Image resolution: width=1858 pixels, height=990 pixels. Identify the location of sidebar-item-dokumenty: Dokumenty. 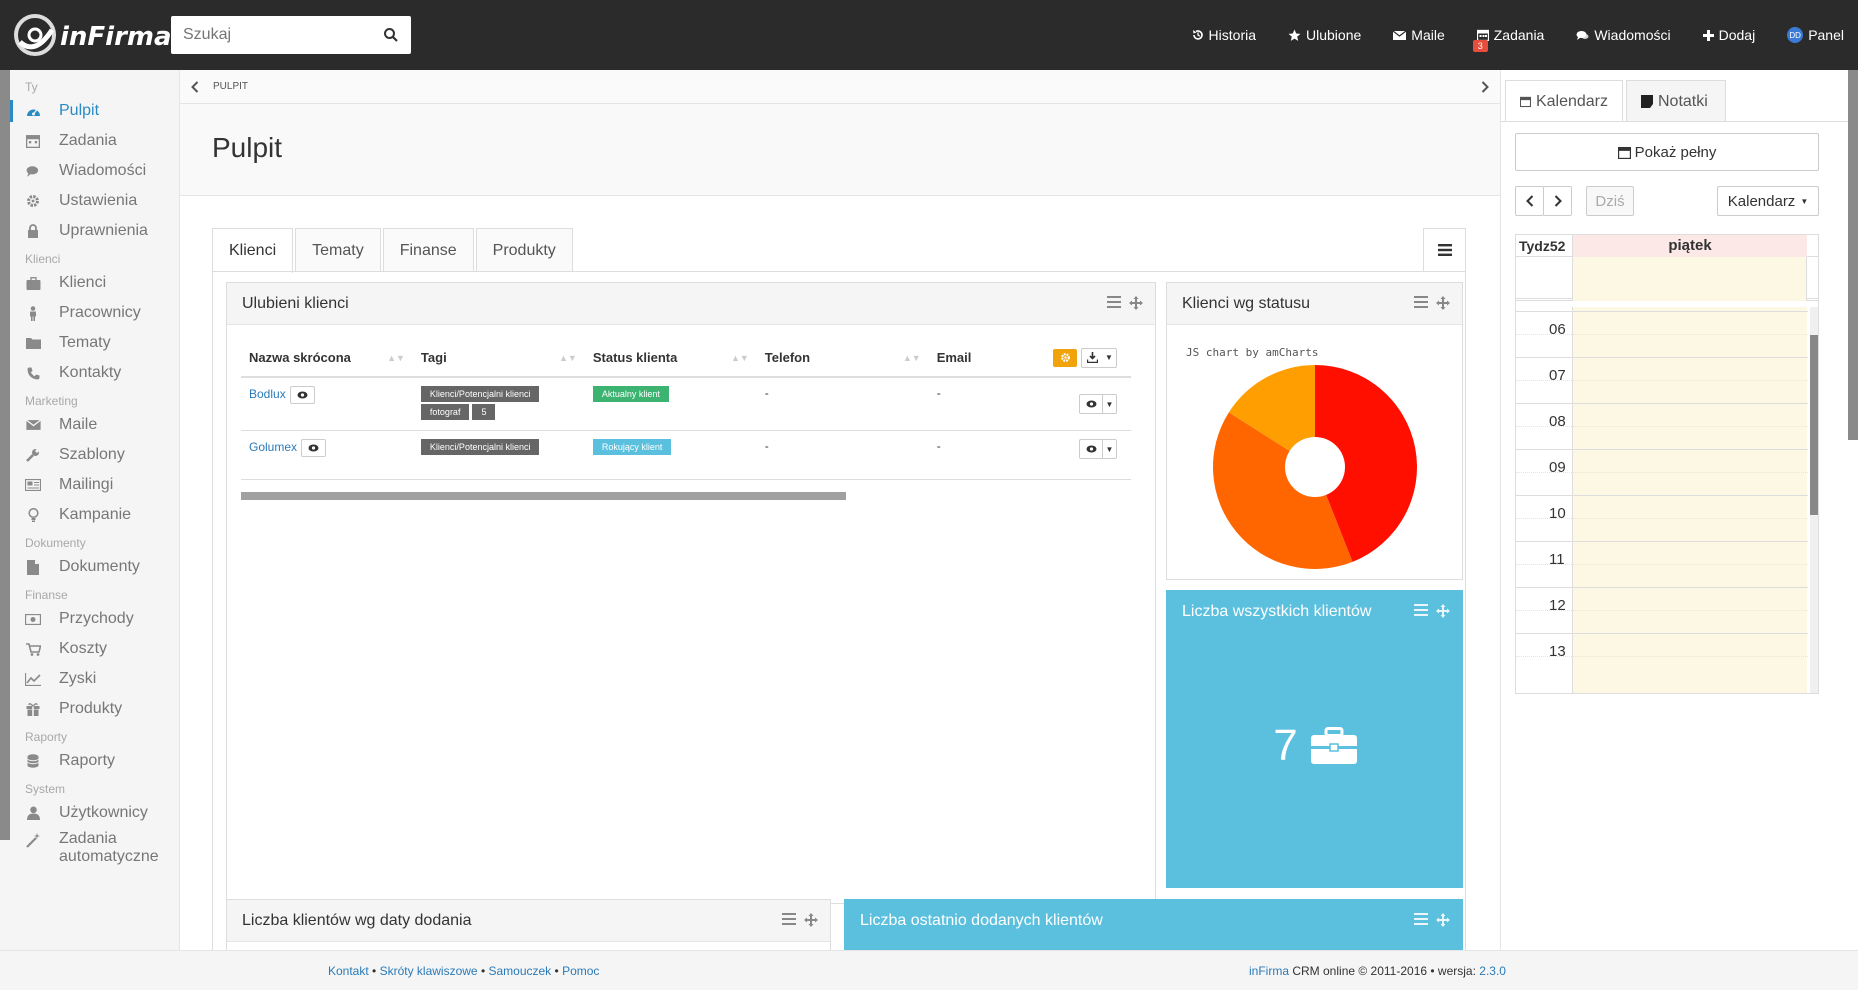
(89, 567).